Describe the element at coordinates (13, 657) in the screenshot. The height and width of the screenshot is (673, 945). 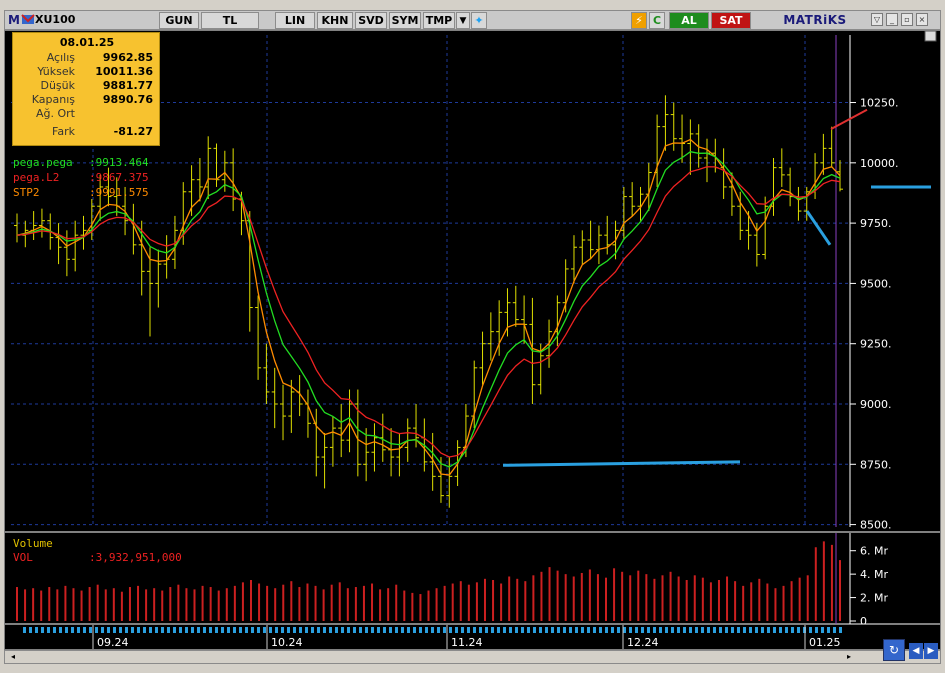
I see `scroll-left-icon: ◂` at that location.